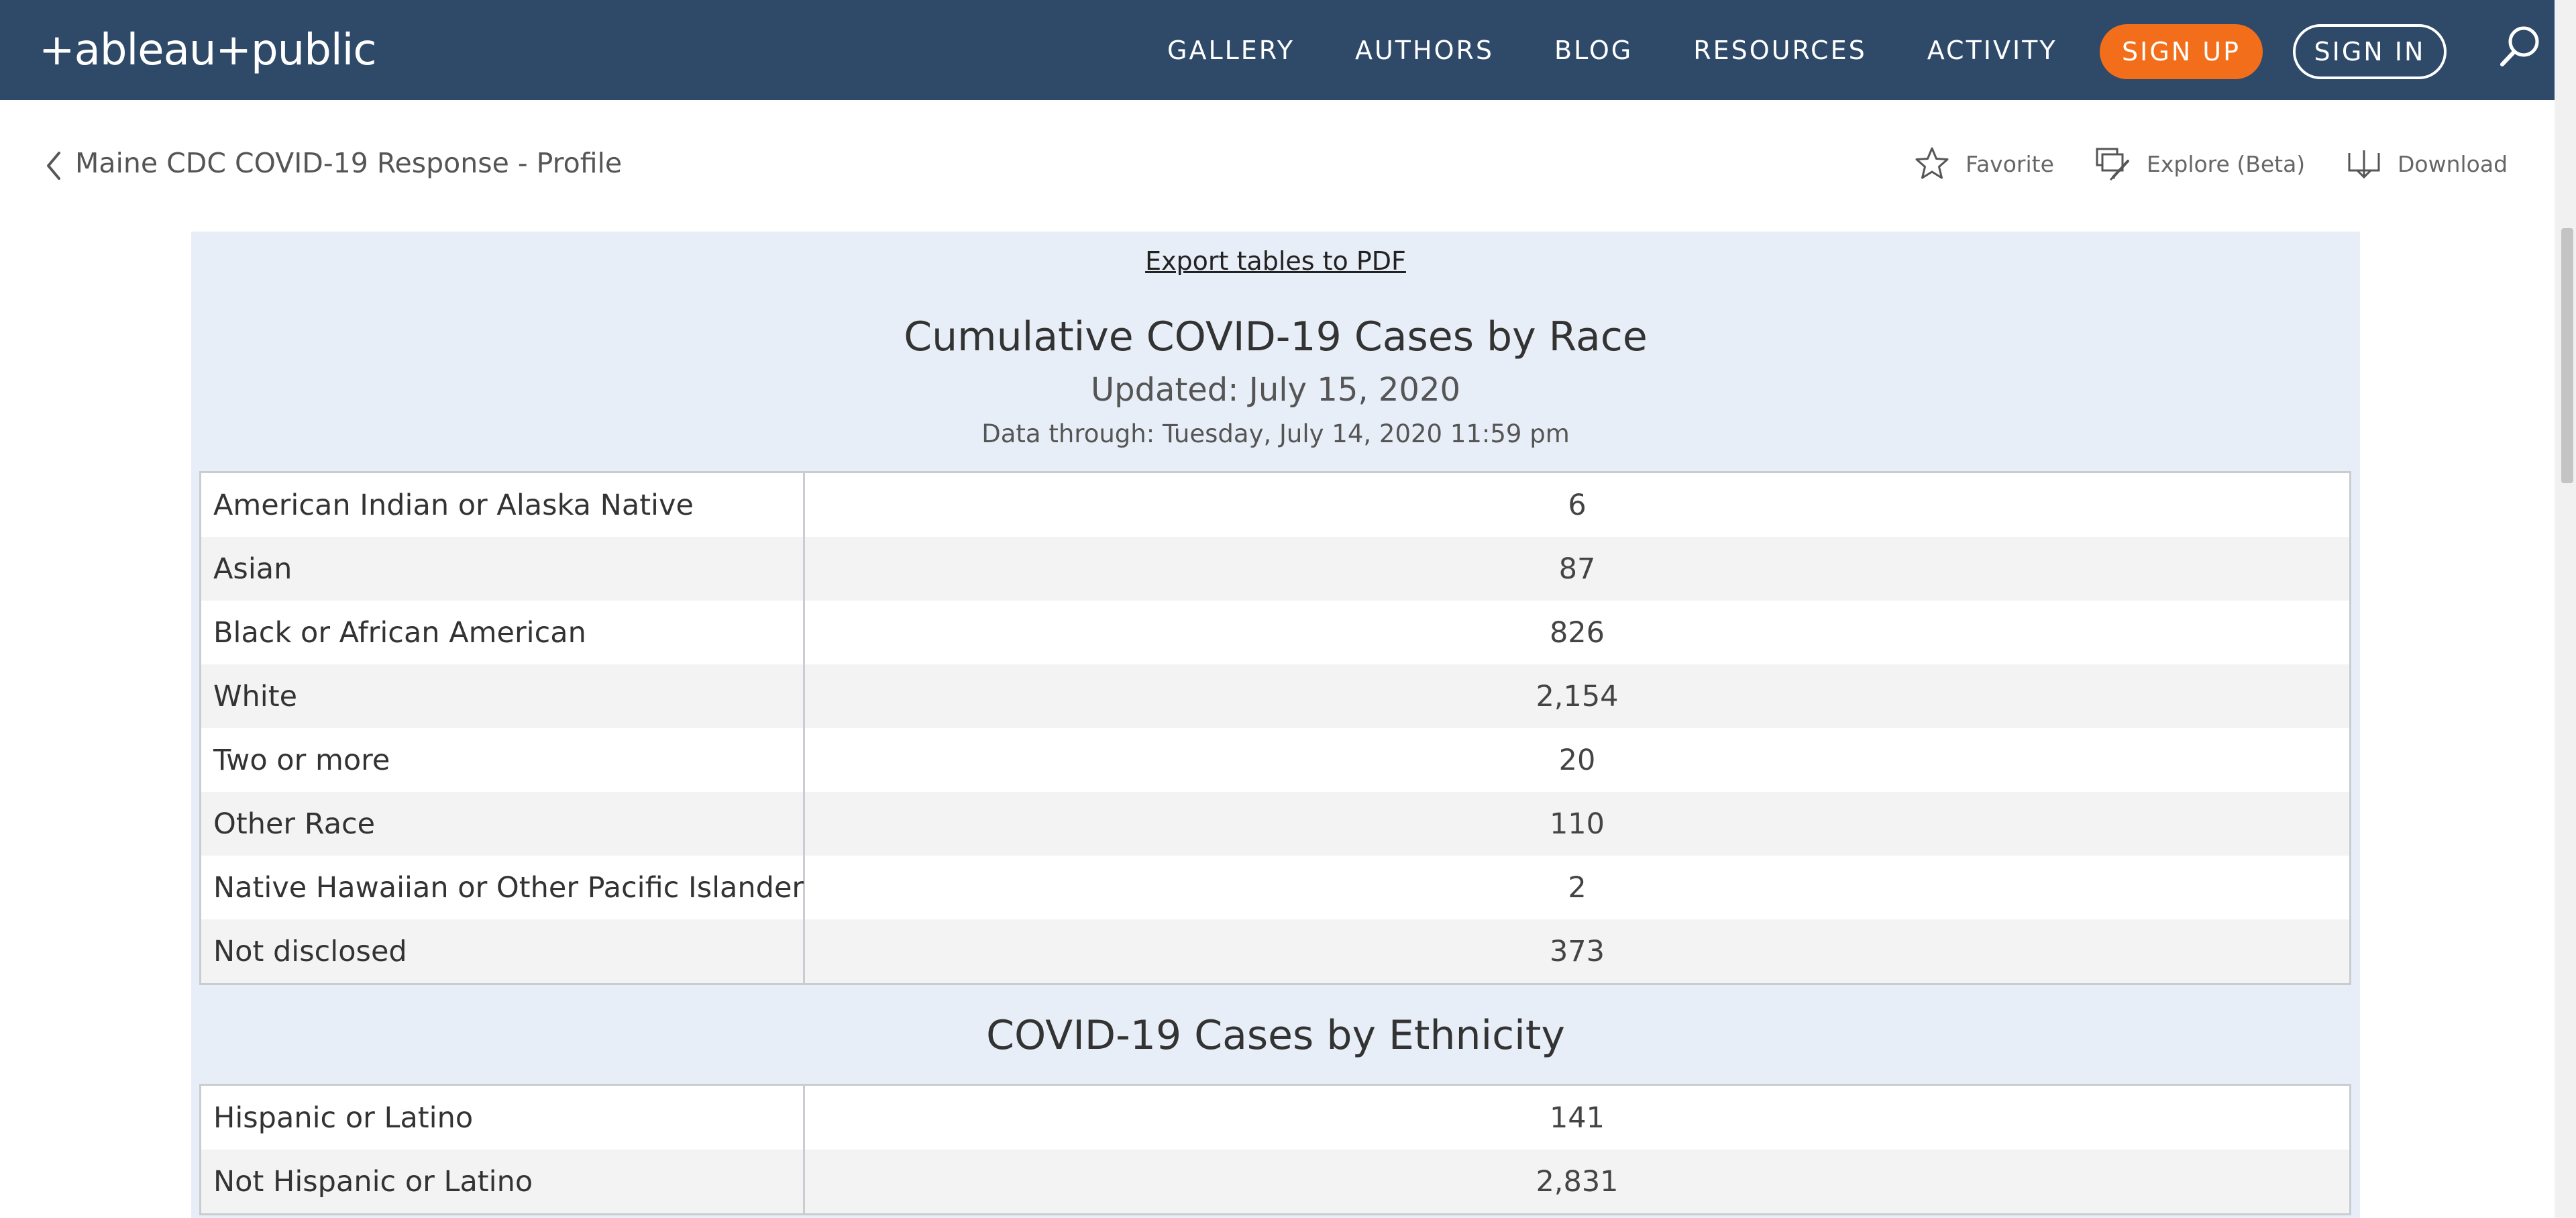 The height and width of the screenshot is (1218, 2576). Describe the element at coordinates (1276, 336) in the screenshot. I see `race-table-title: Cumulative COVID-19 Cases by Race` at that location.